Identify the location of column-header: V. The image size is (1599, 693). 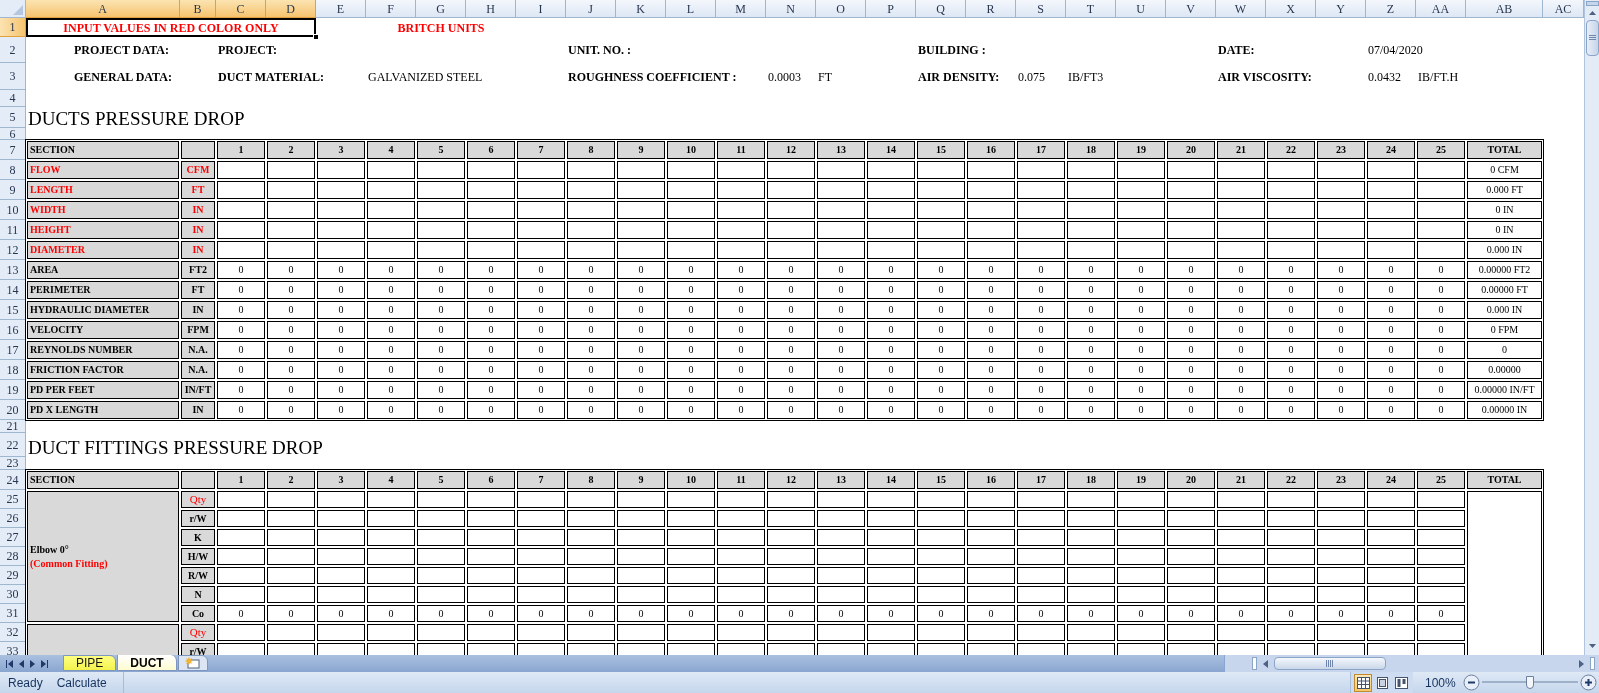
(1191, 9).